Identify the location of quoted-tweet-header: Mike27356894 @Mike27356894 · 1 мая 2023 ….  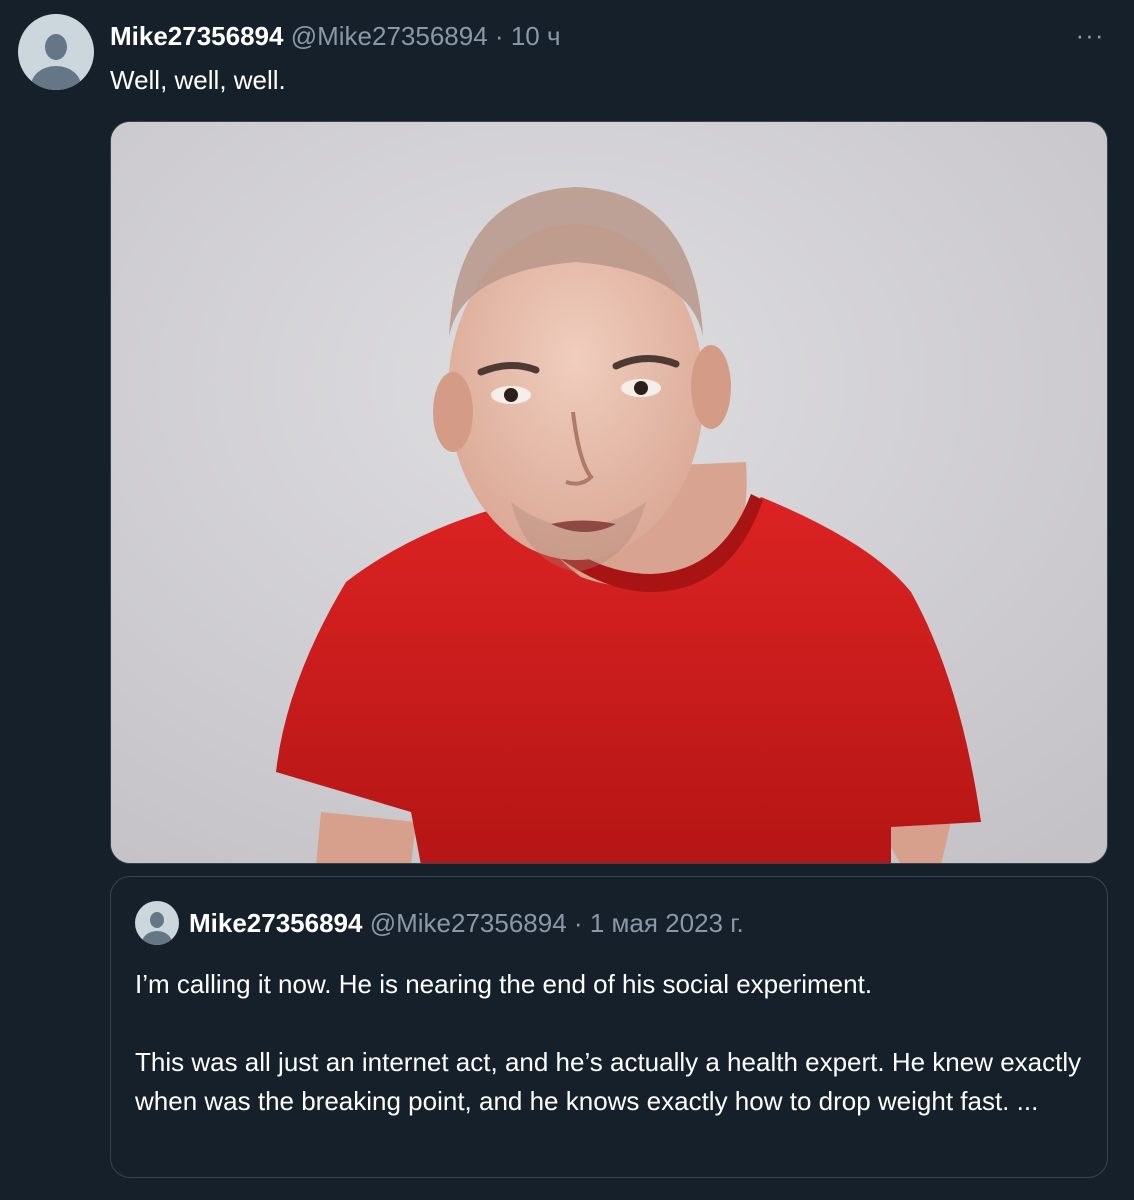
(466, 923).